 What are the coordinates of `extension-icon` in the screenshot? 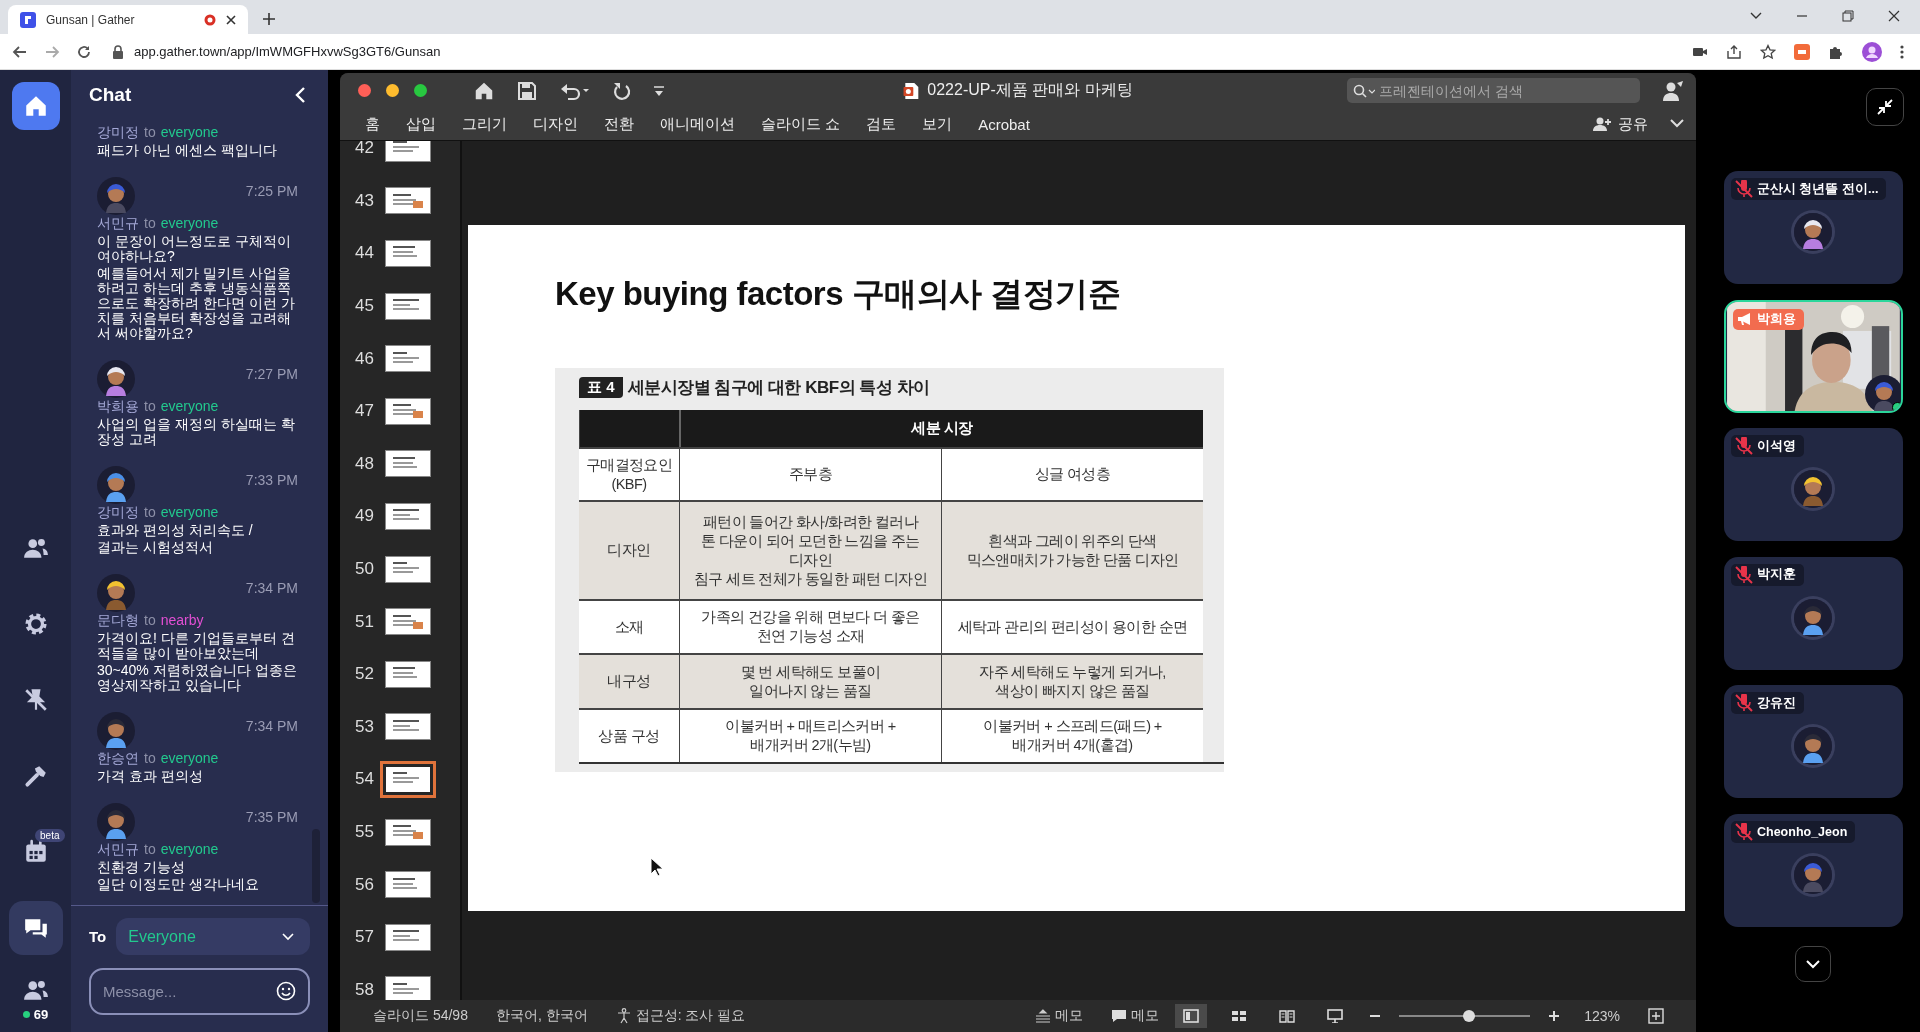 It's located at (1802, 51).